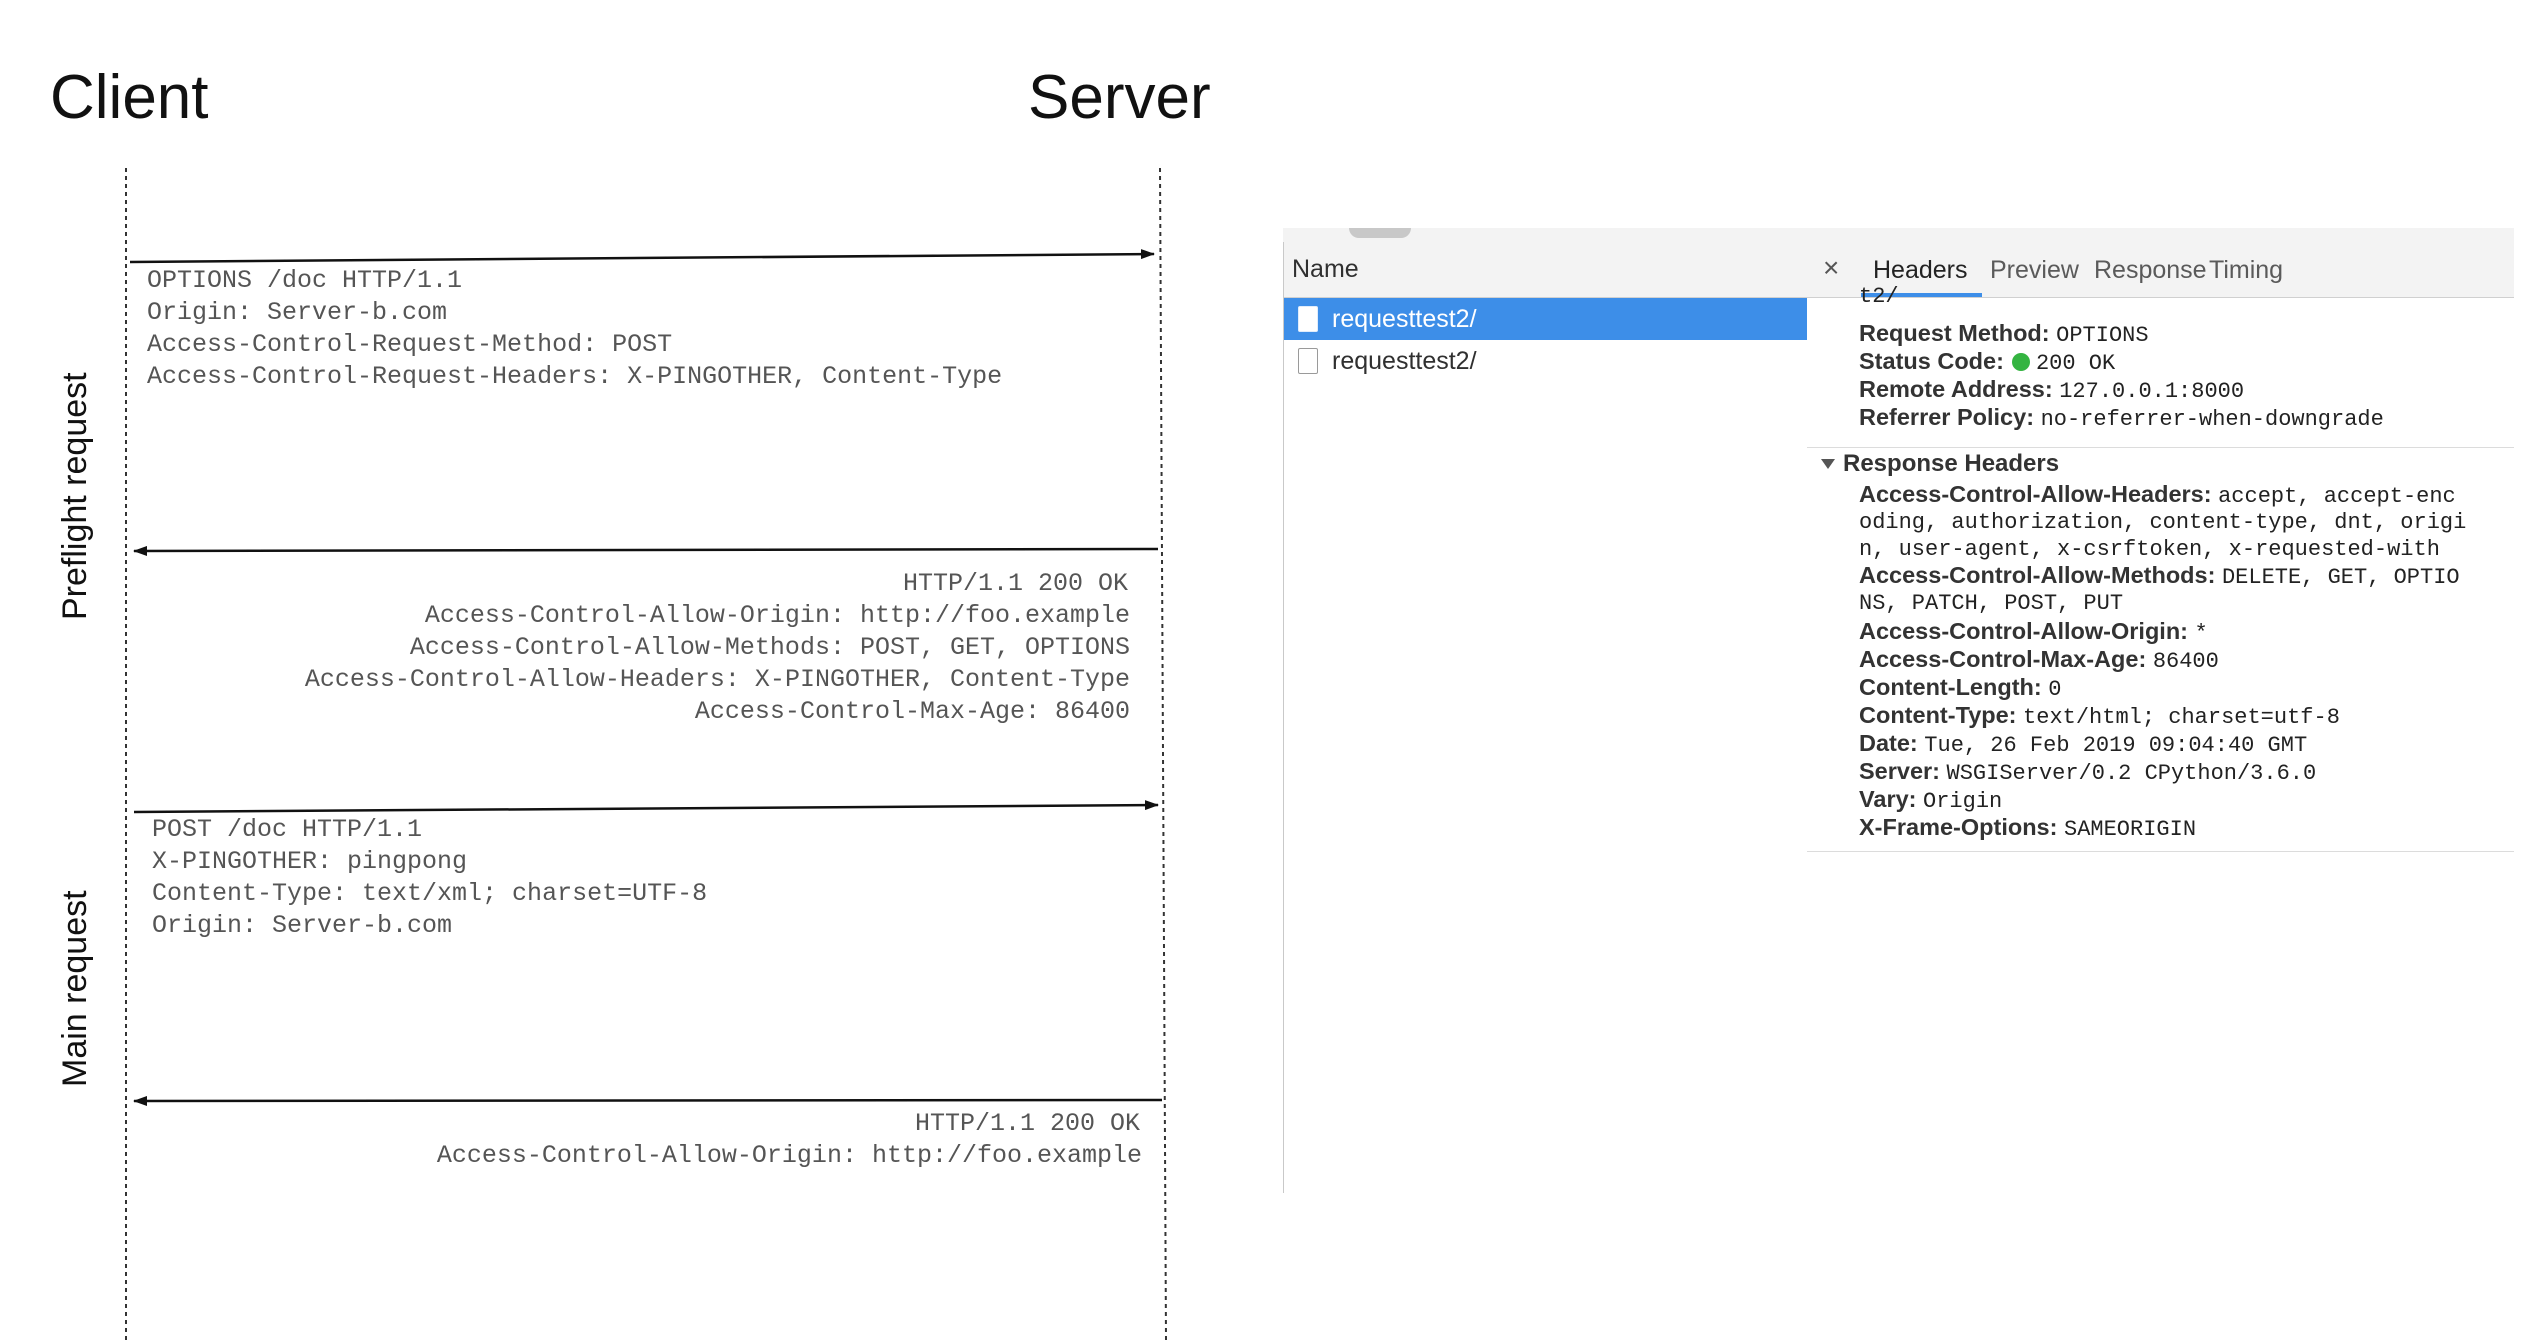 The image size is (2548, 1342). I want to click on main-request-line: Content-Type: text/xml; charset=UTF-8, so click(429, 893).